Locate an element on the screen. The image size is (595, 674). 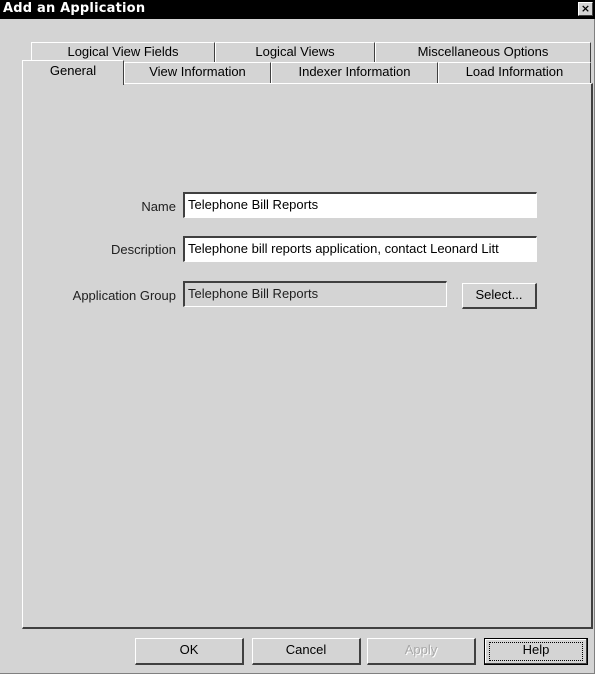
help-button-label: Help is located at coordinates (536, 649).